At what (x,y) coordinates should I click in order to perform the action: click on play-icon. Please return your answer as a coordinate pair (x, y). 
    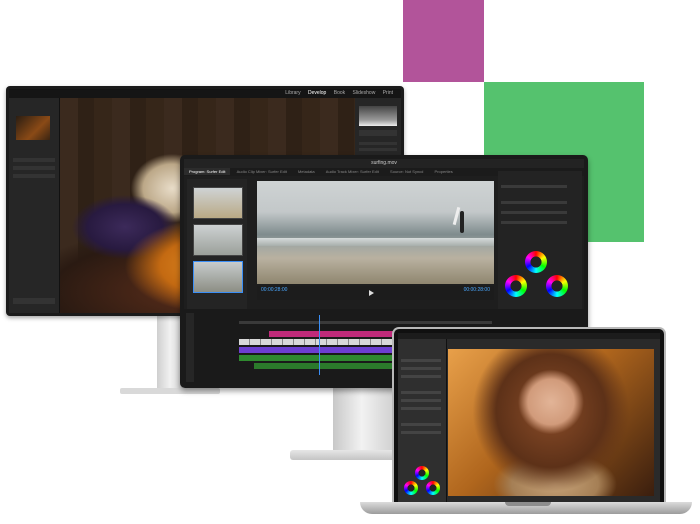
    Looking at the image, I should click on (371, 293).